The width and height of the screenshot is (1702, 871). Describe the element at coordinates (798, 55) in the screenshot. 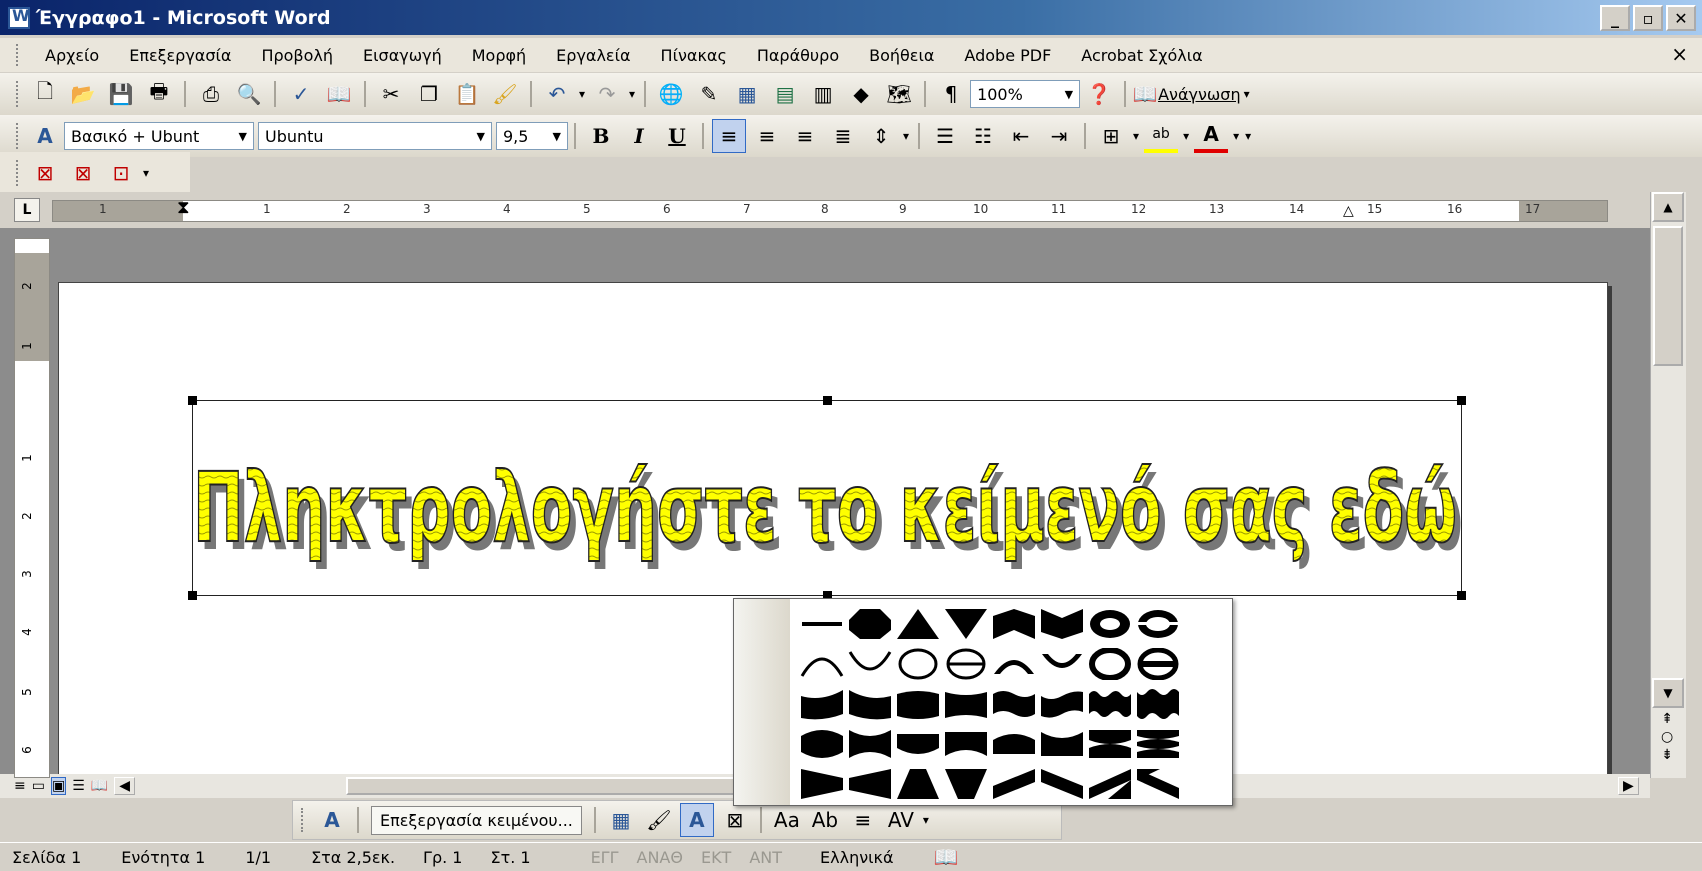

I see `menu-window: Παράθυρο` at that location.